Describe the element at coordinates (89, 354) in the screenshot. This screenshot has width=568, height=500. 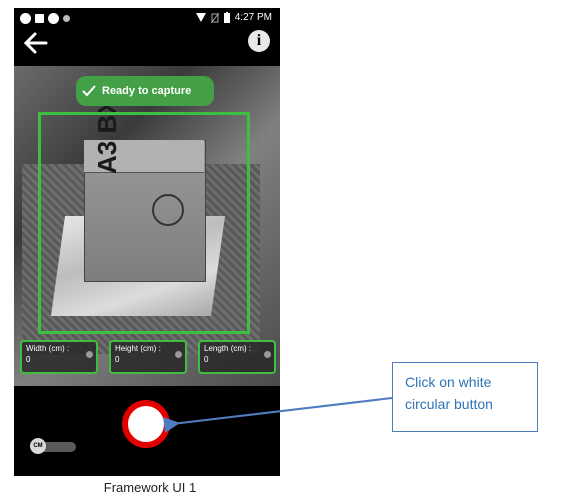
I see `width-indicator-icon` at that location.